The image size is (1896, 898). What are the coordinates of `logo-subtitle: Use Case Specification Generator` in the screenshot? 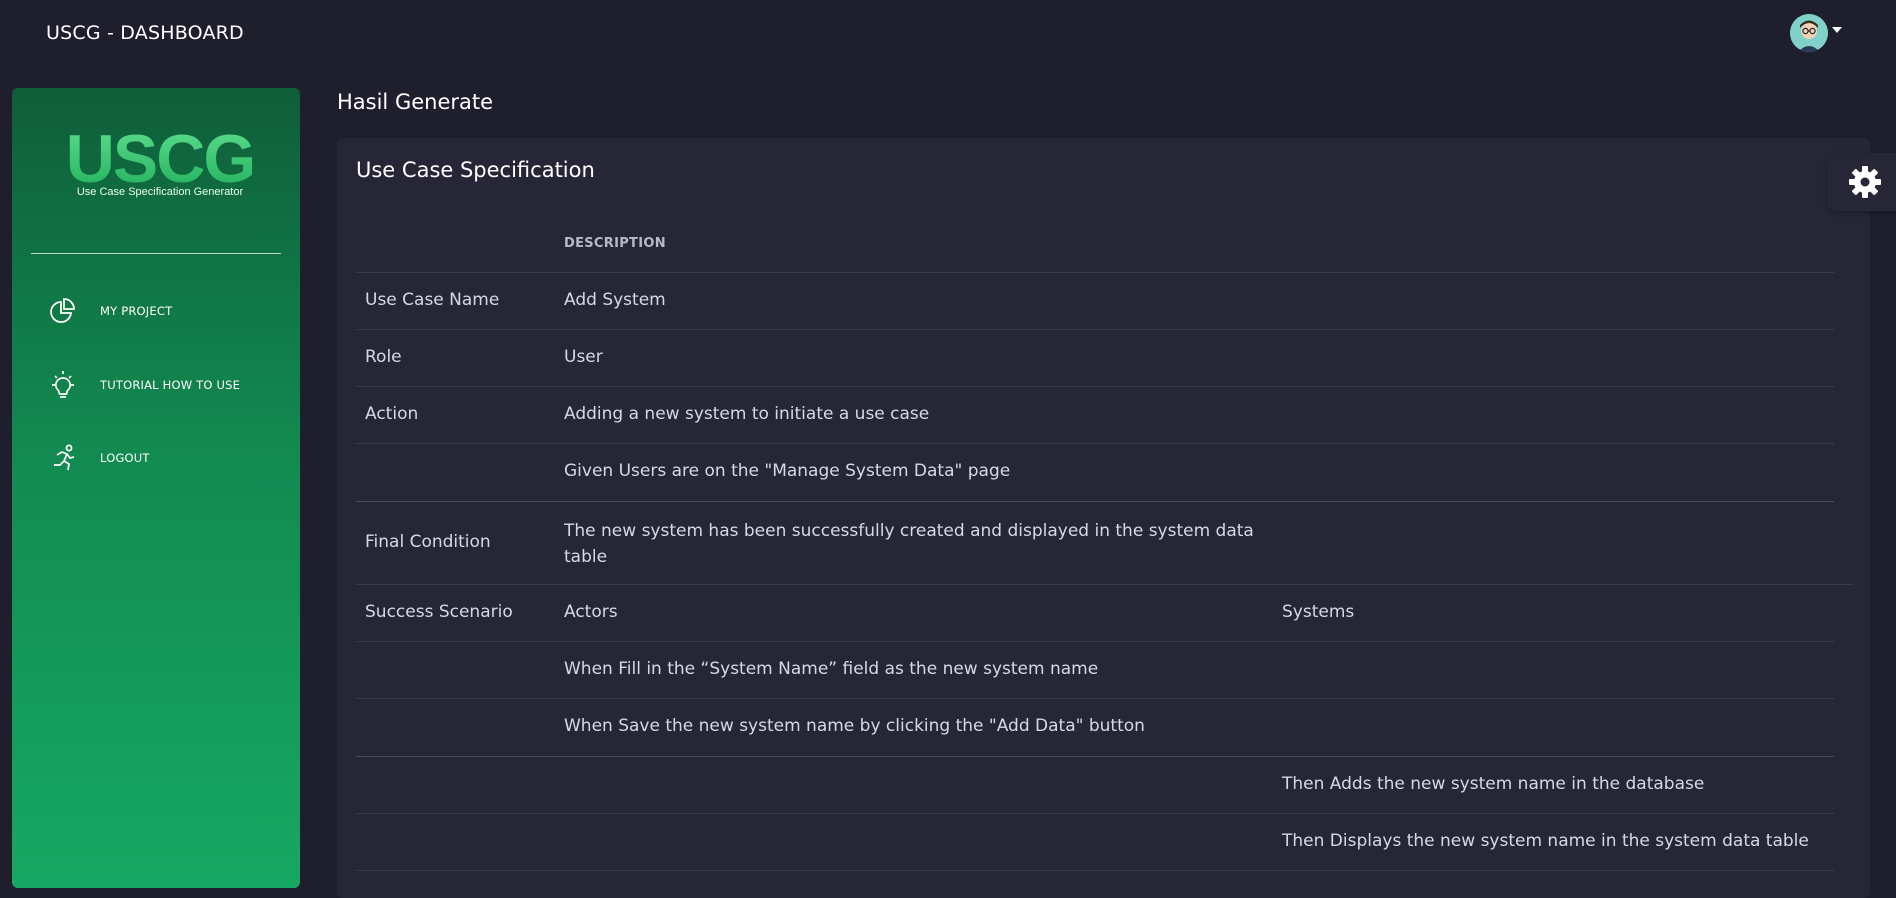 It's located at (160, 192).